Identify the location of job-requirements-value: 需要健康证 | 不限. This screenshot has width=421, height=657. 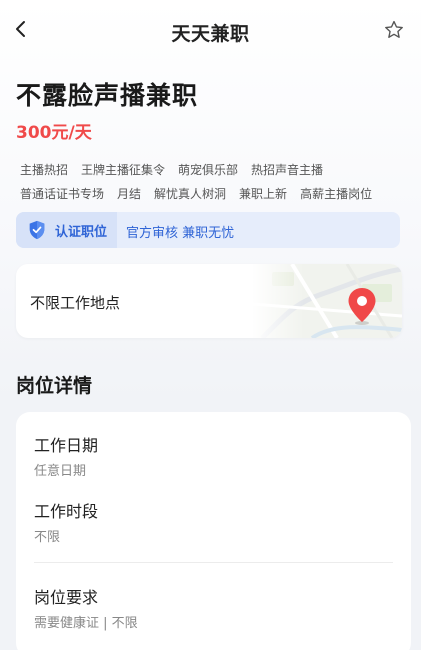
(86, 623).